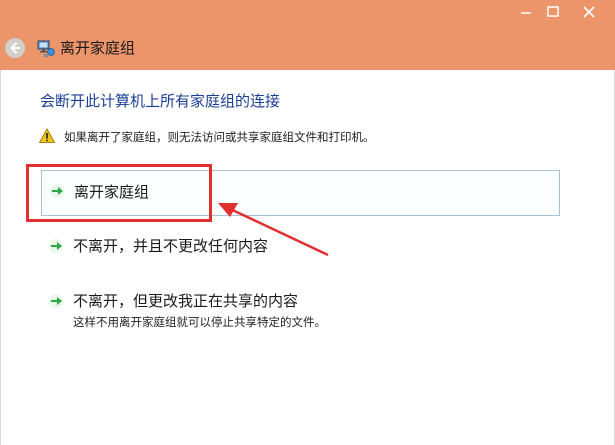  What do you see at coordinates (199, 322) in the screenshot?
I see `option-description: 这样不用离开家庭组就可以停止共享特定的文件。` at bounding box center [199, 322].